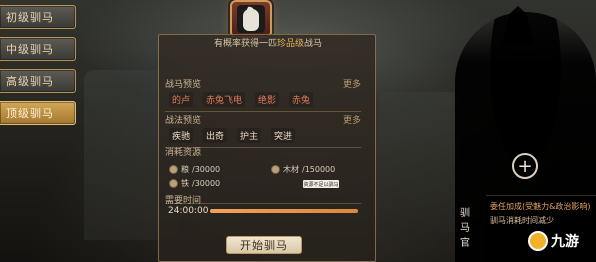 This screenshot has height=262, width=596. I want to click on war-horse-more-link: 更多, so click(352, 83).